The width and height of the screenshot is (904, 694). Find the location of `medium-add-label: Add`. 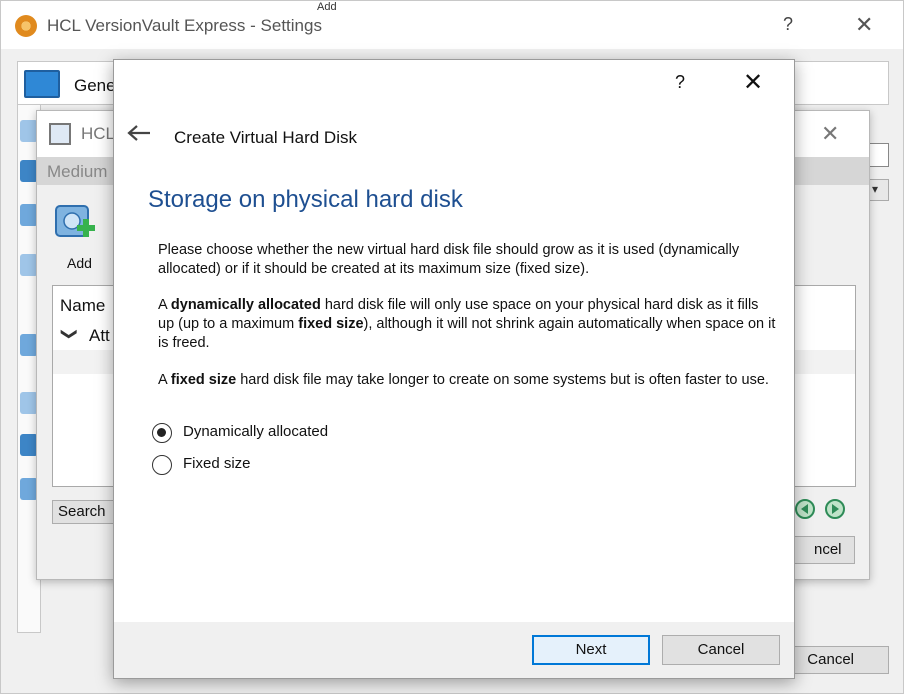

medium-add-label: Add is located at coordinates (79, 263).